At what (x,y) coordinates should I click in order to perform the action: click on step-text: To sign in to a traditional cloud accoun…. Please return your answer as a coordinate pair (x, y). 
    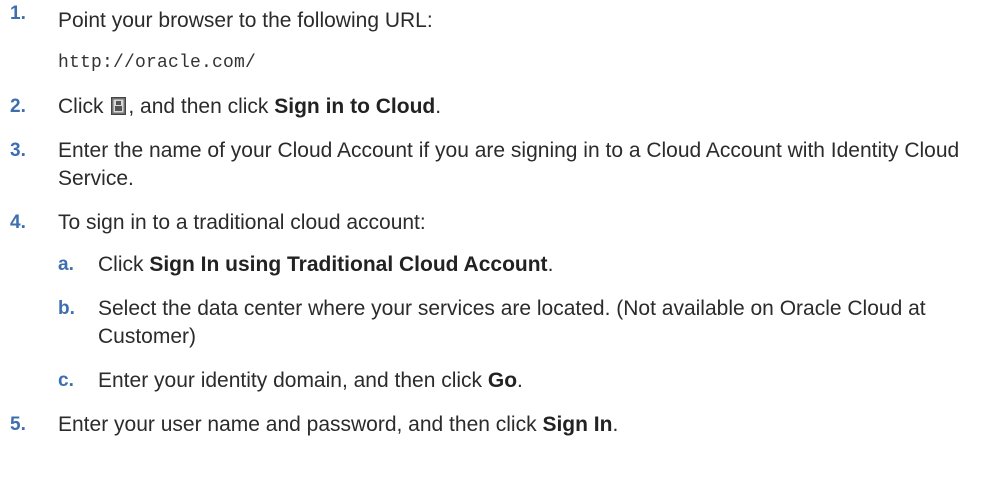
    Looking at the image, I should click on (242, 222).